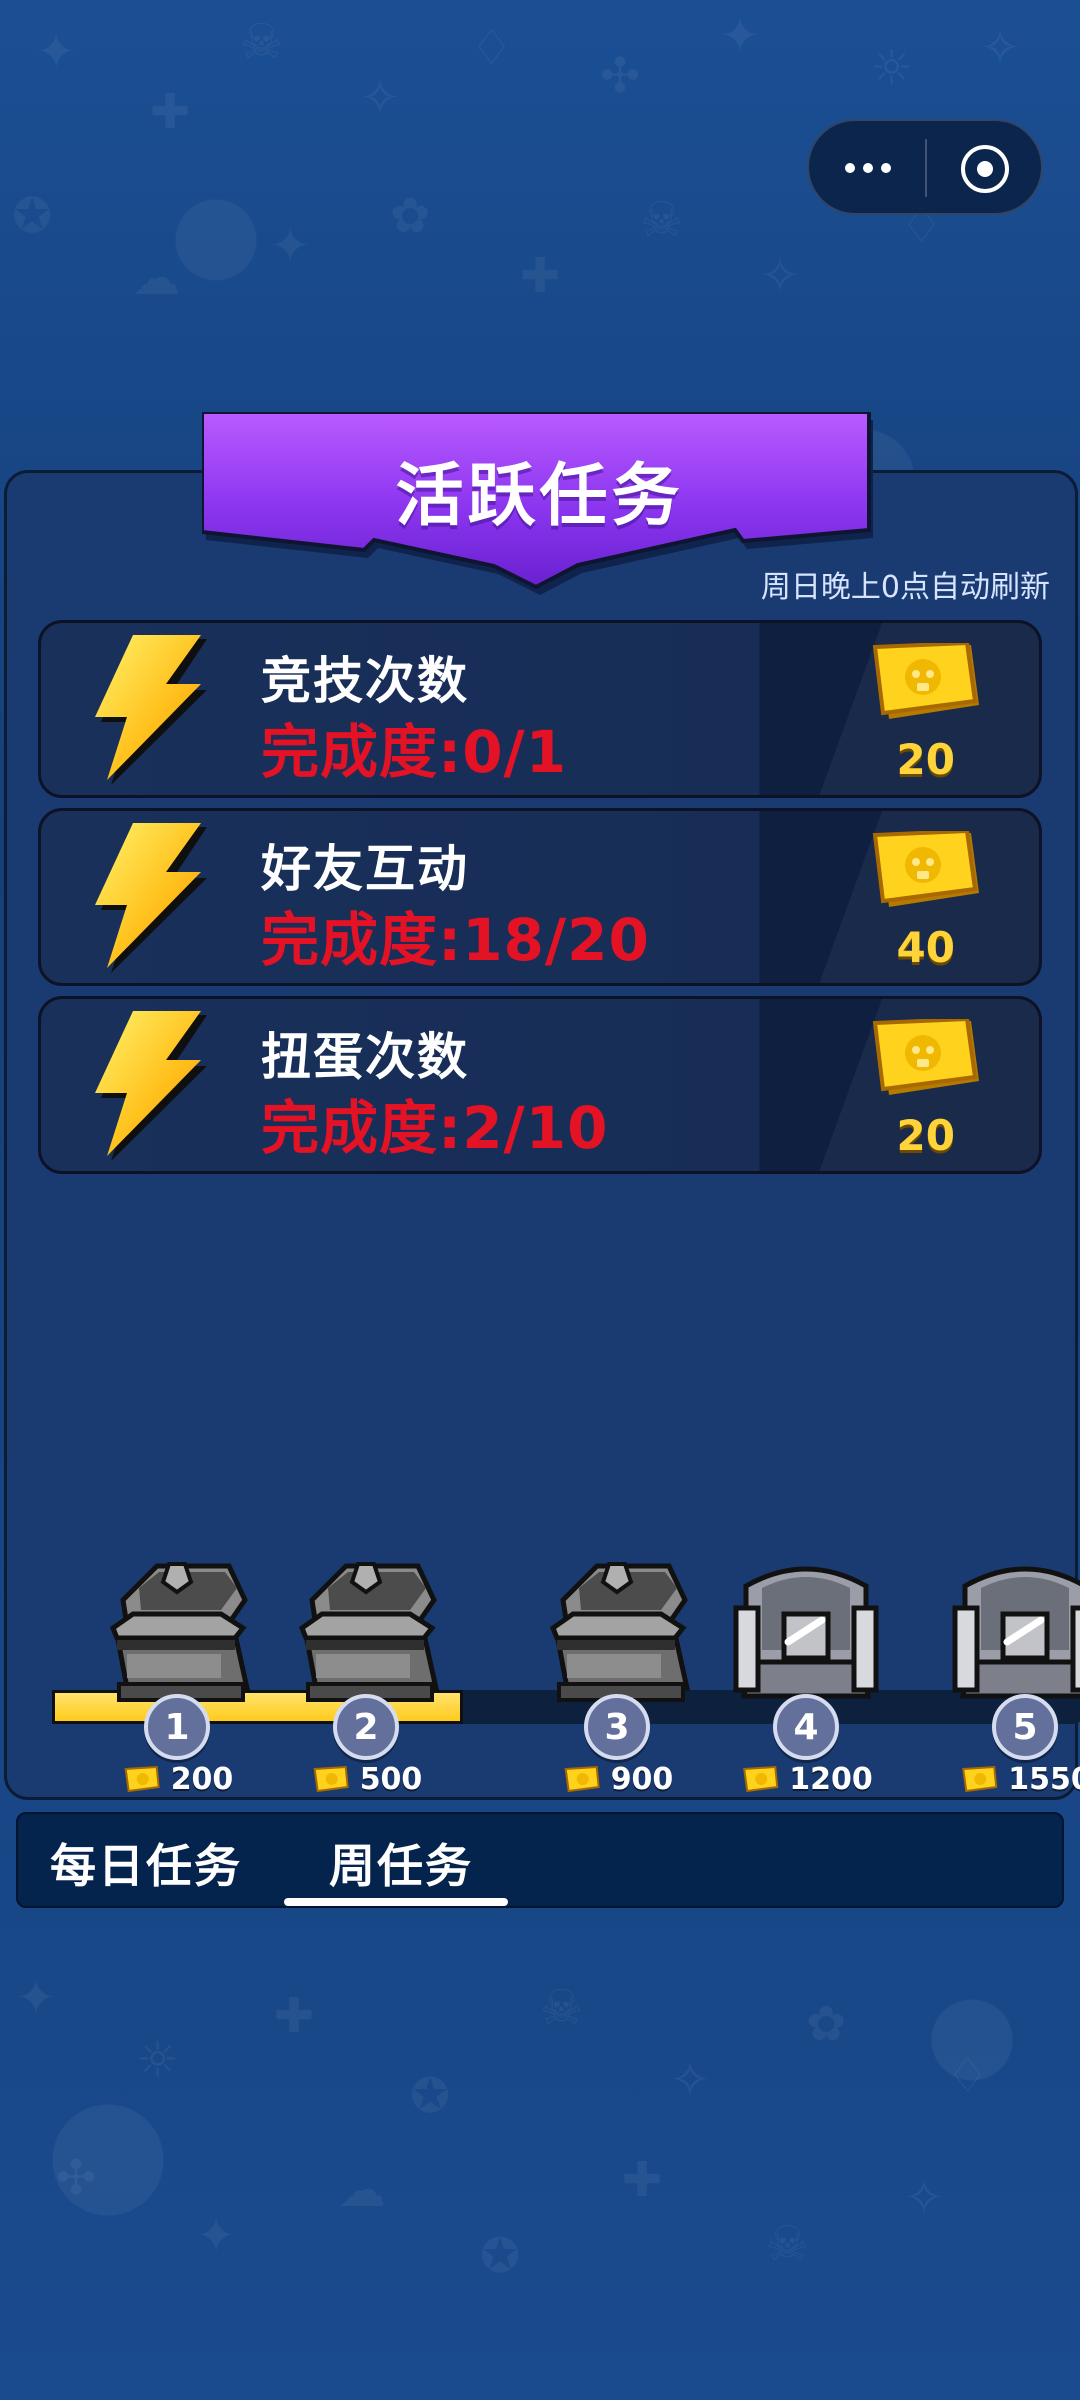  What do you see at coordinates (455, 940) in the screenshot?
I see `task-progress: 完成度:18/20` at bounding box center [455, 940].